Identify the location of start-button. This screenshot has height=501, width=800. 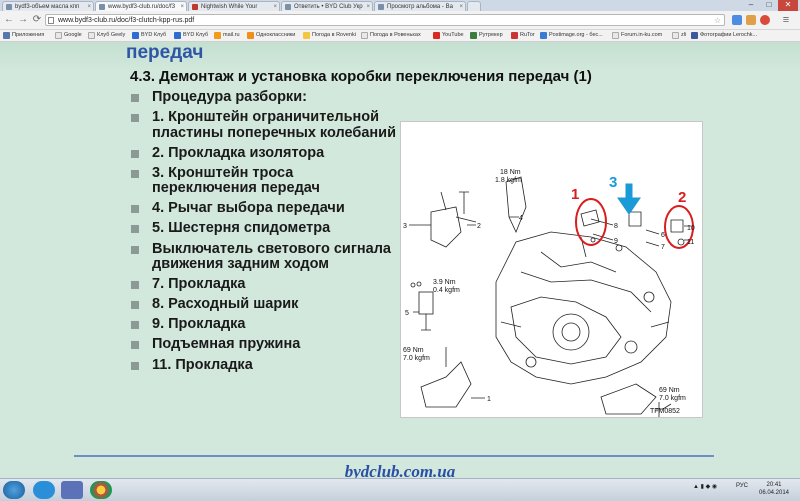
(14, 490).